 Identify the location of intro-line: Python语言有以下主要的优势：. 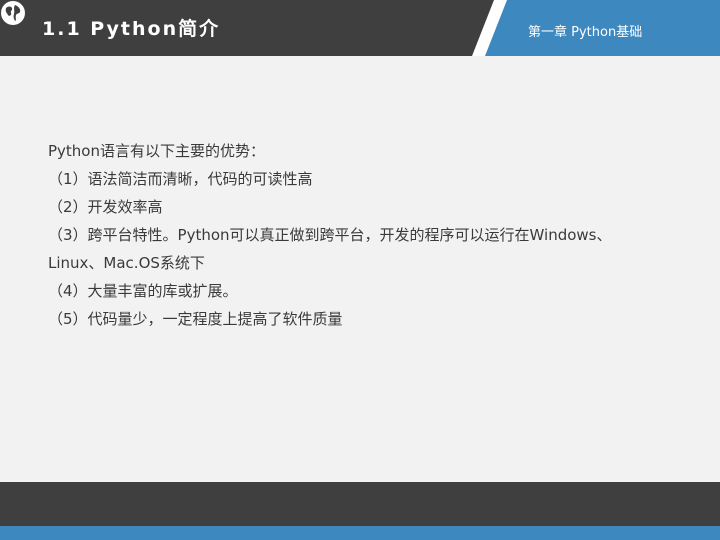
(156, 151).